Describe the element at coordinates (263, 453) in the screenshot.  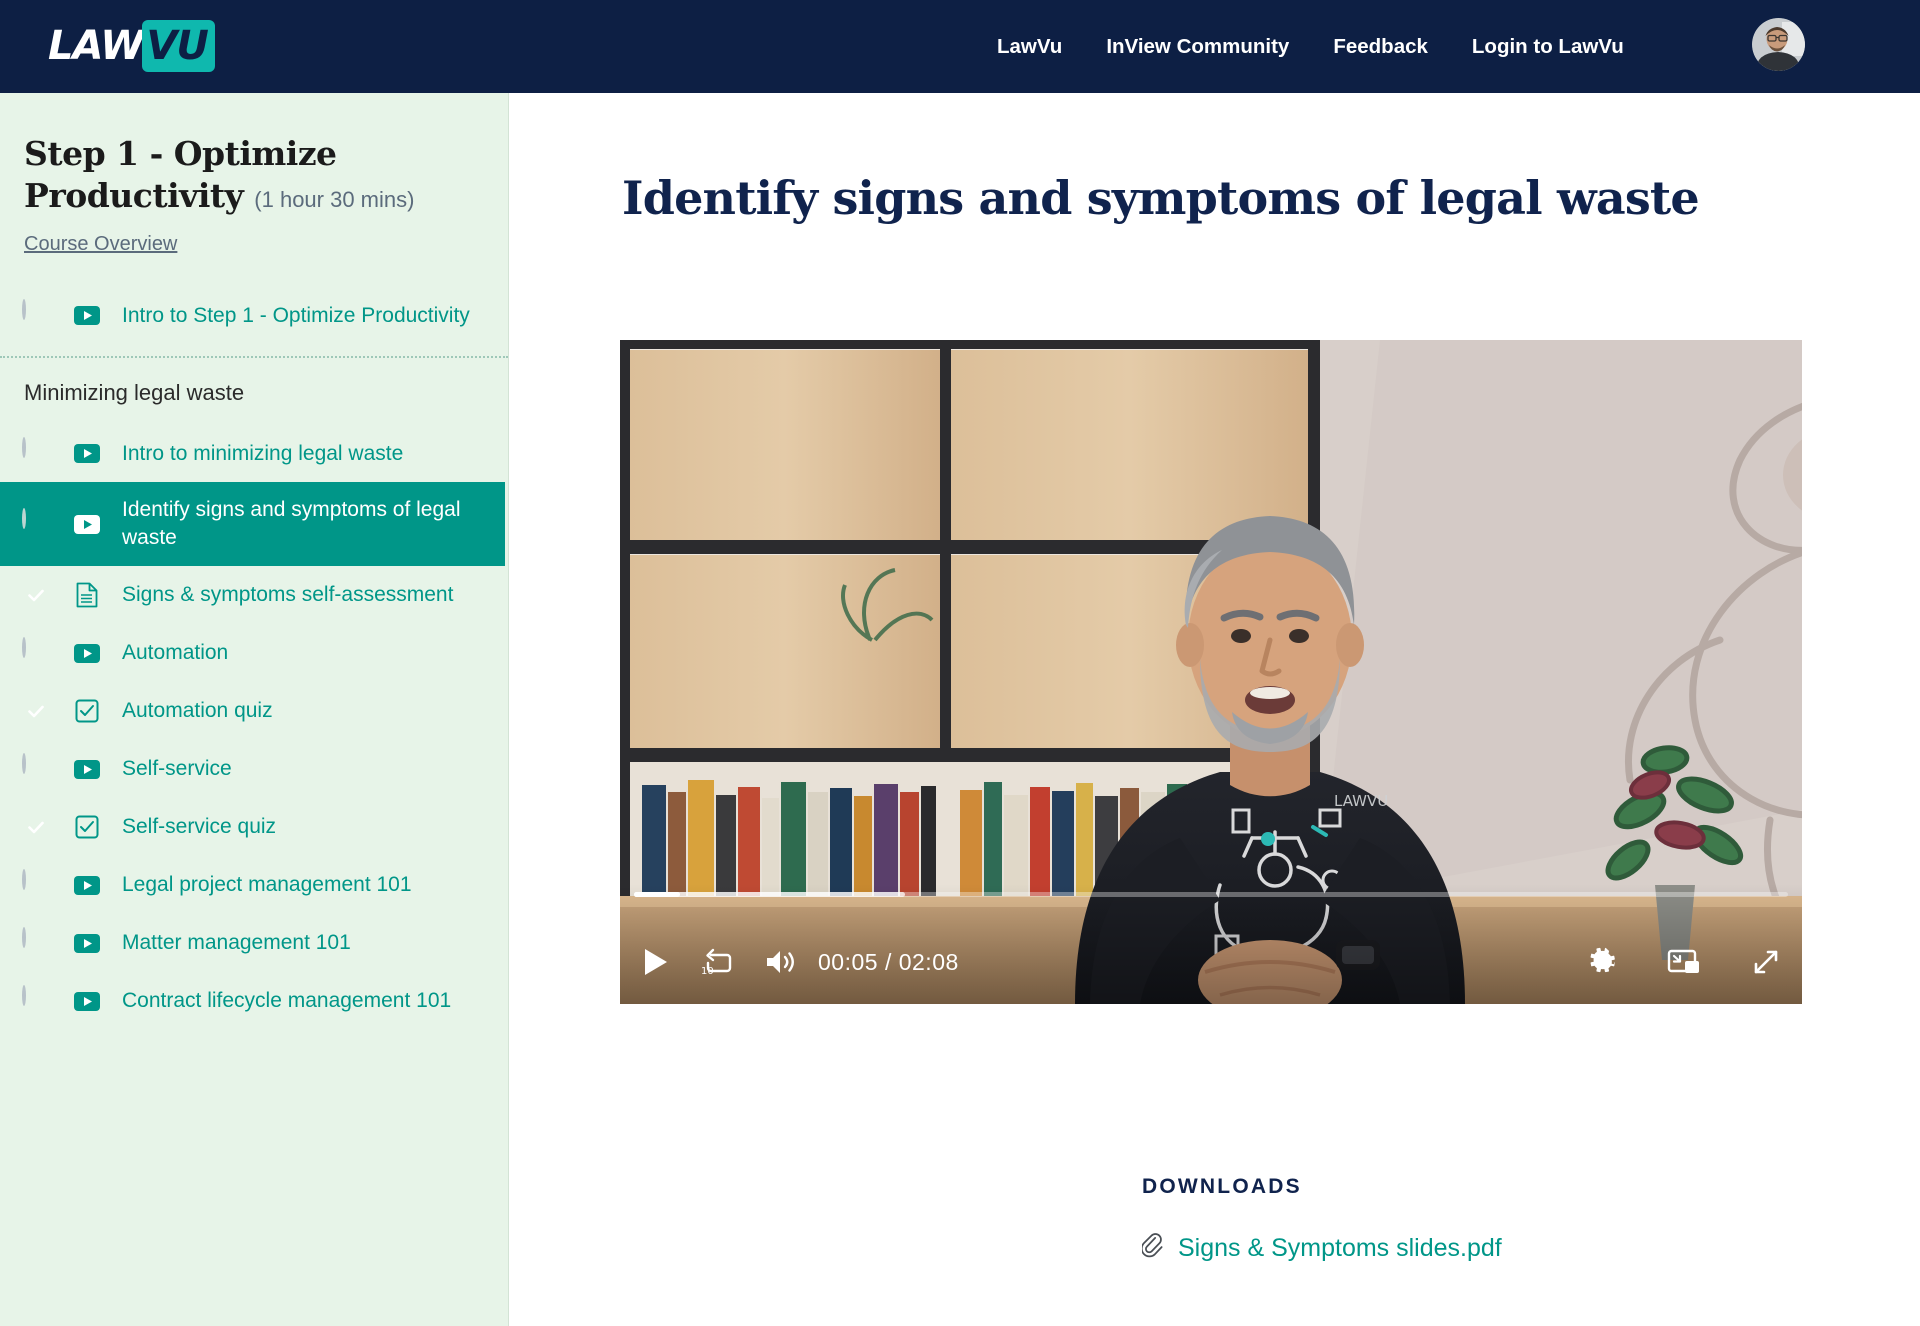
I see `lesson-label: Intro to minimizing legal waste` at that location.